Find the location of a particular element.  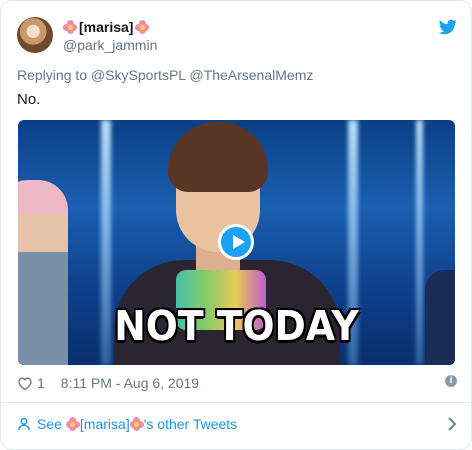

avatar is located at coordinates (35, 35).